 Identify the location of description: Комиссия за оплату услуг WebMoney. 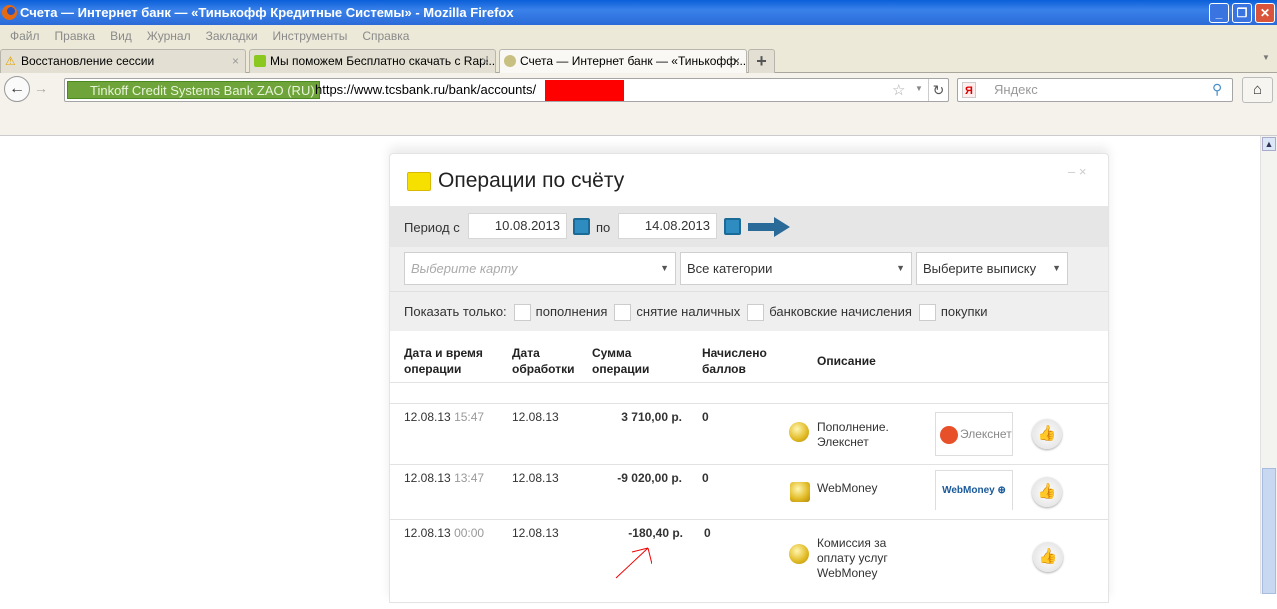
(852, 558).